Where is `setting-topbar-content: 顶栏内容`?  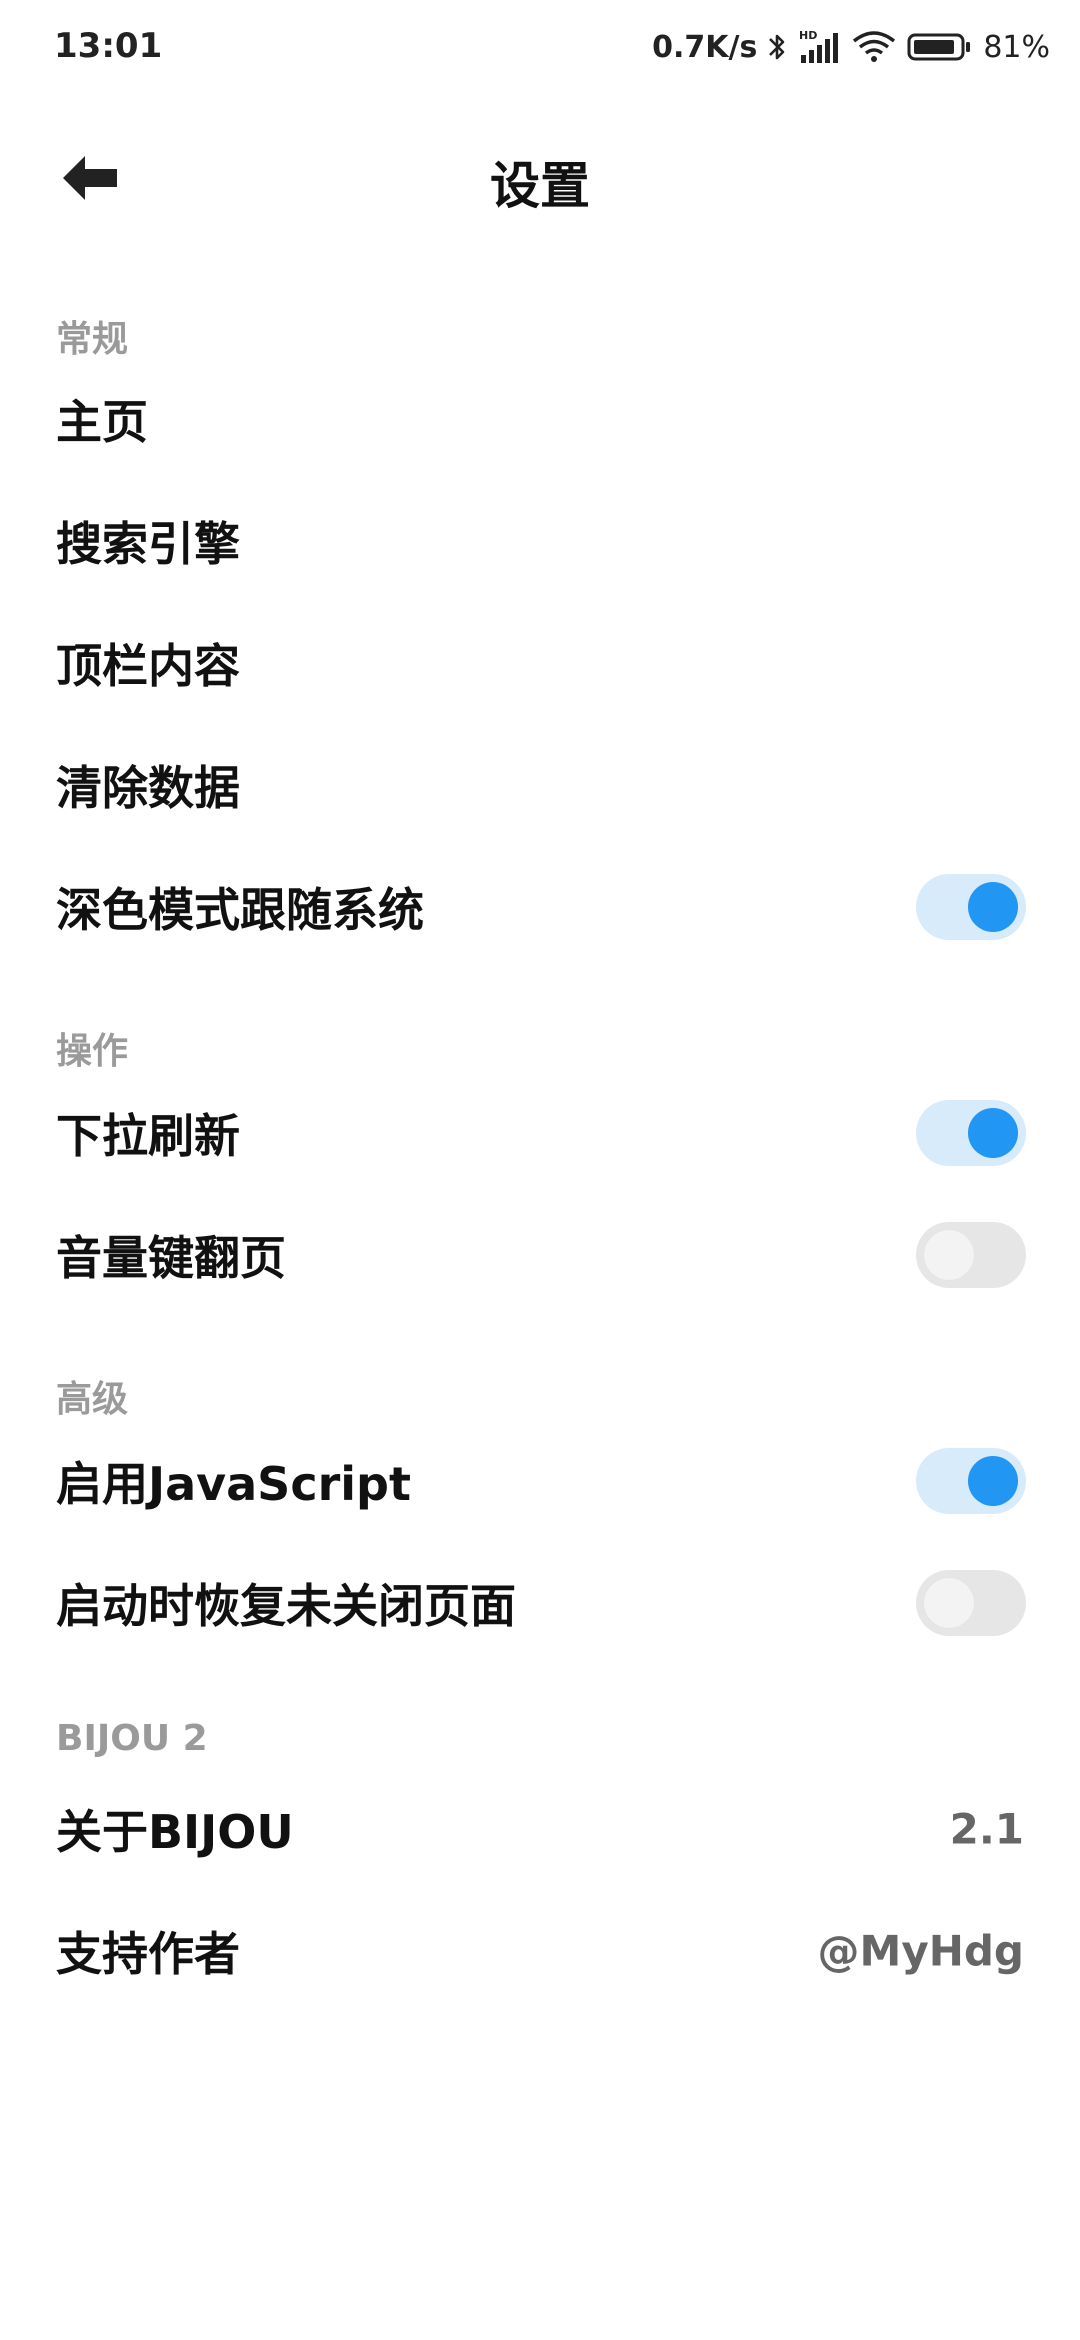 setting-topbar-content: 顶栏内容 is located at coordinates (540, 663).